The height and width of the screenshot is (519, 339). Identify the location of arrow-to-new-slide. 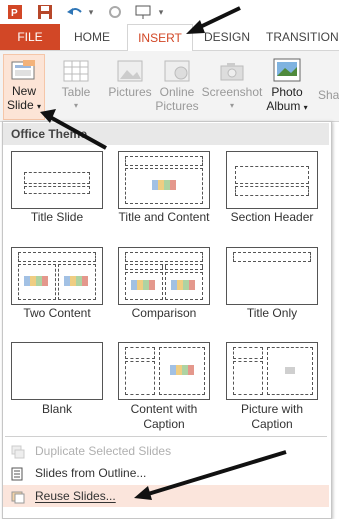
(73, 129).